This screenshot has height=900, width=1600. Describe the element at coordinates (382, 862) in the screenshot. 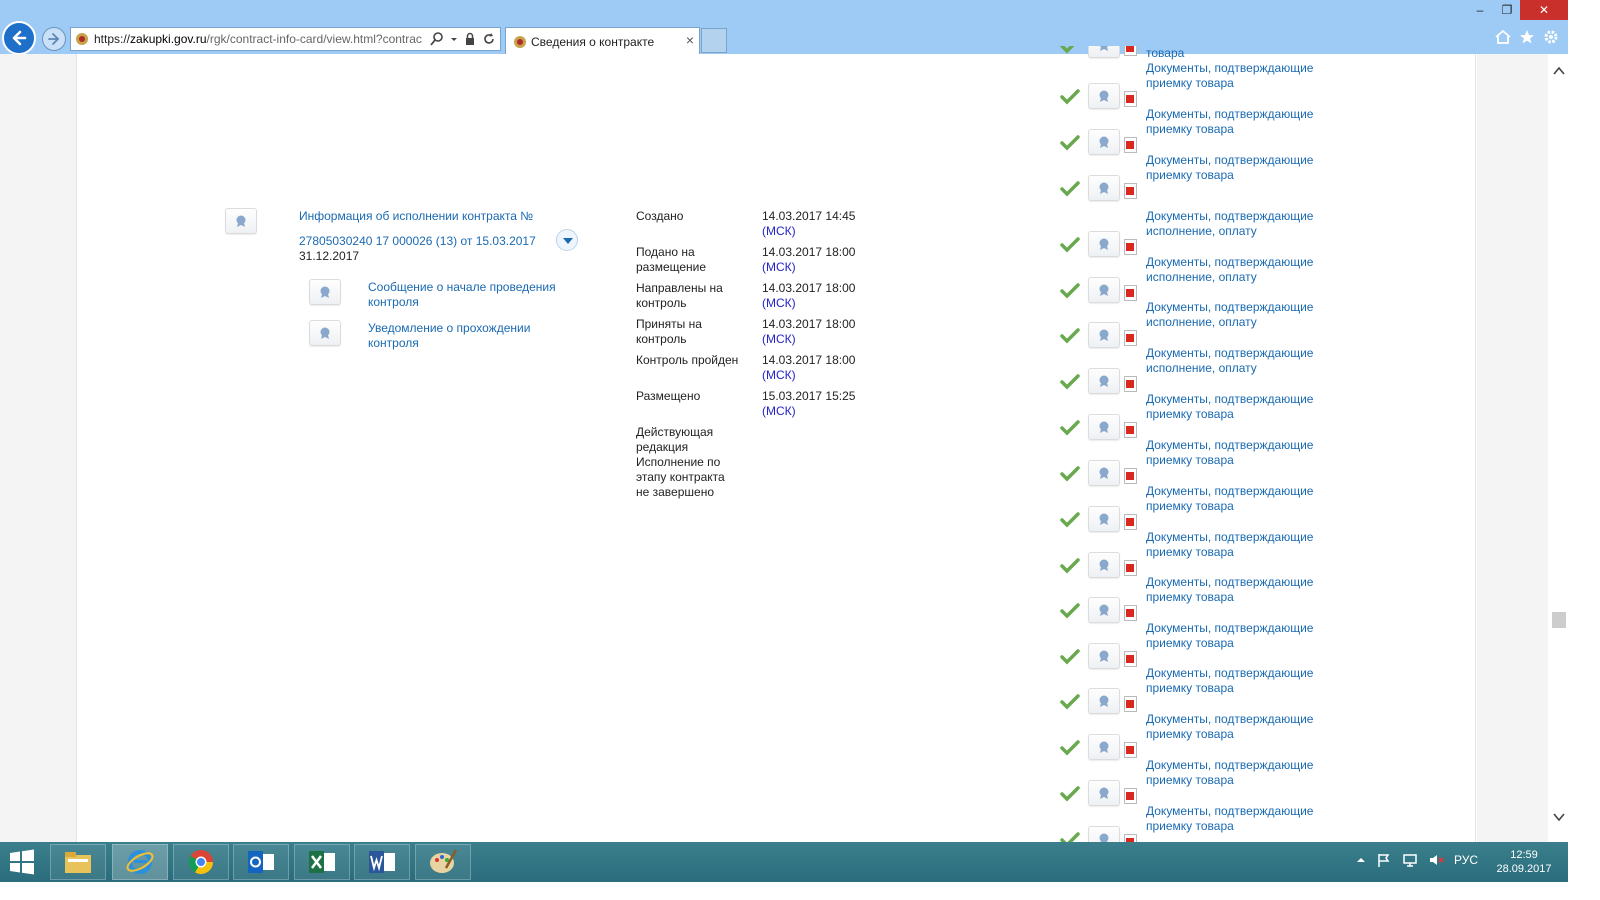

I see `taskbar-word` at that location.